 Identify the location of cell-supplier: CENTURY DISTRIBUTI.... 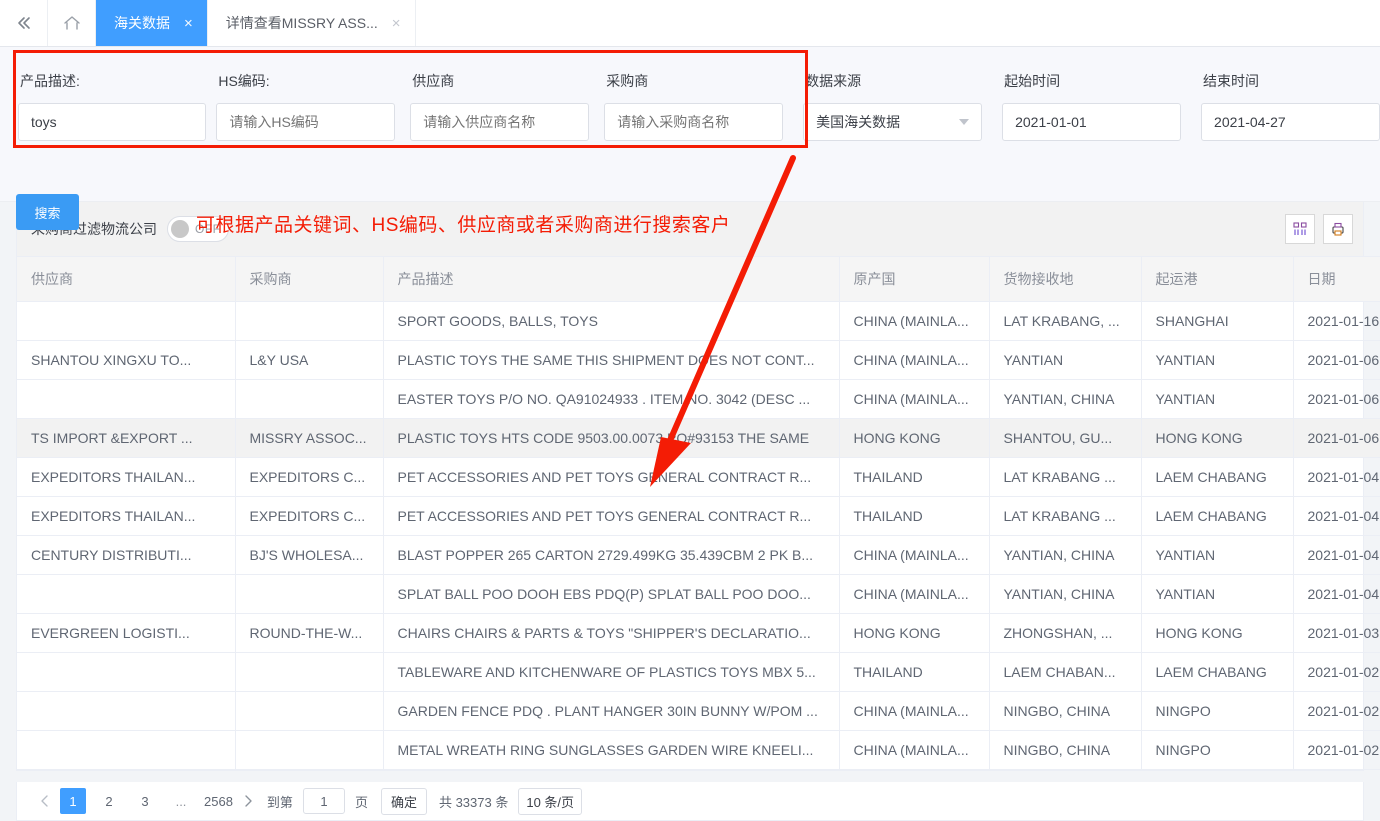
(126, 555).